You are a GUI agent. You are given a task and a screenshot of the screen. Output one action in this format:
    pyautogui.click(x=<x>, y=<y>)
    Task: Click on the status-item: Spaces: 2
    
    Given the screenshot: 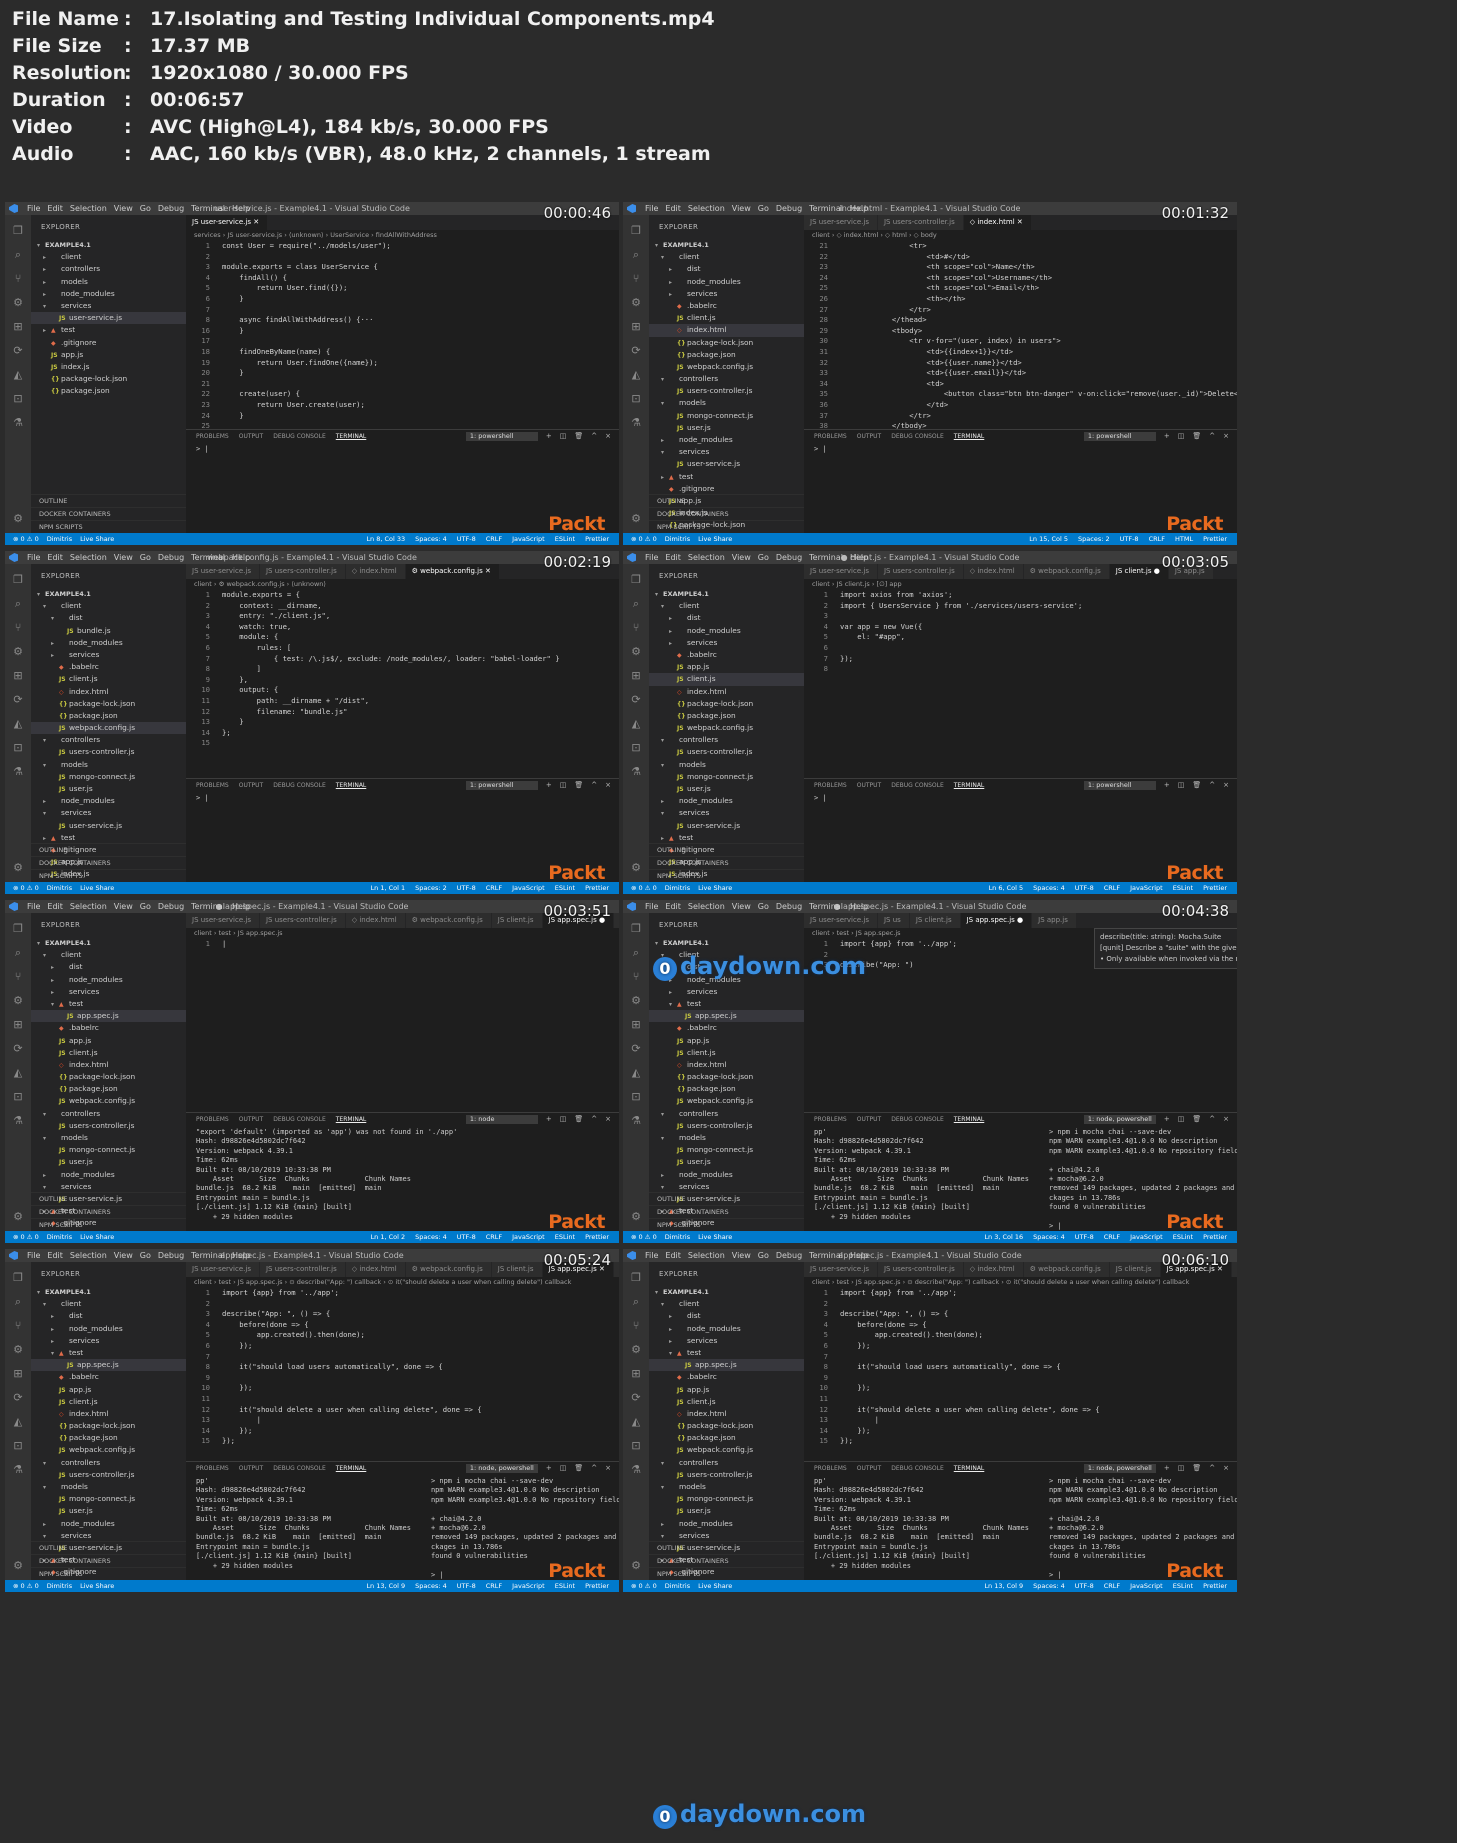 What is the action you would take?
    pyautogui.click(x=431, y=888)
    